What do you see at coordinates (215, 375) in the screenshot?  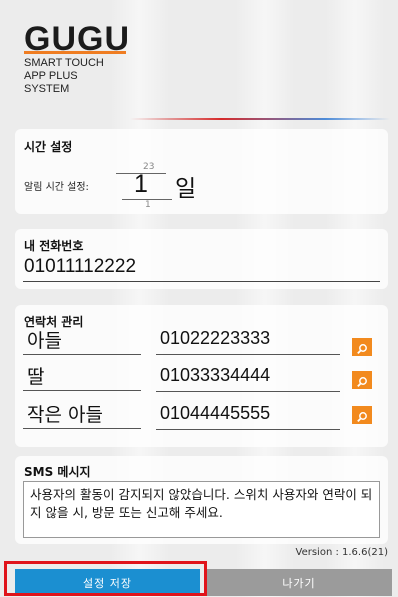 I see `contact-number-input: 01033334444` at bounding box center [215, 375].